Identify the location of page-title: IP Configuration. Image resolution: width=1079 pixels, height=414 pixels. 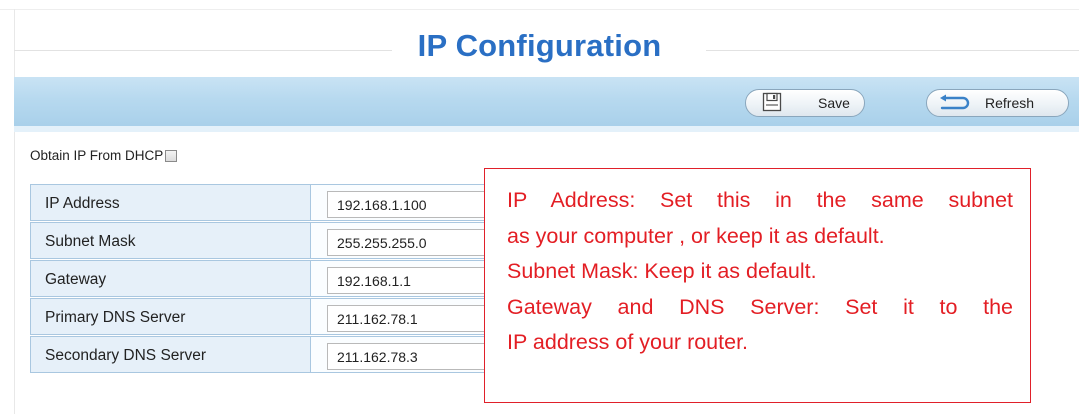
(539, 45).